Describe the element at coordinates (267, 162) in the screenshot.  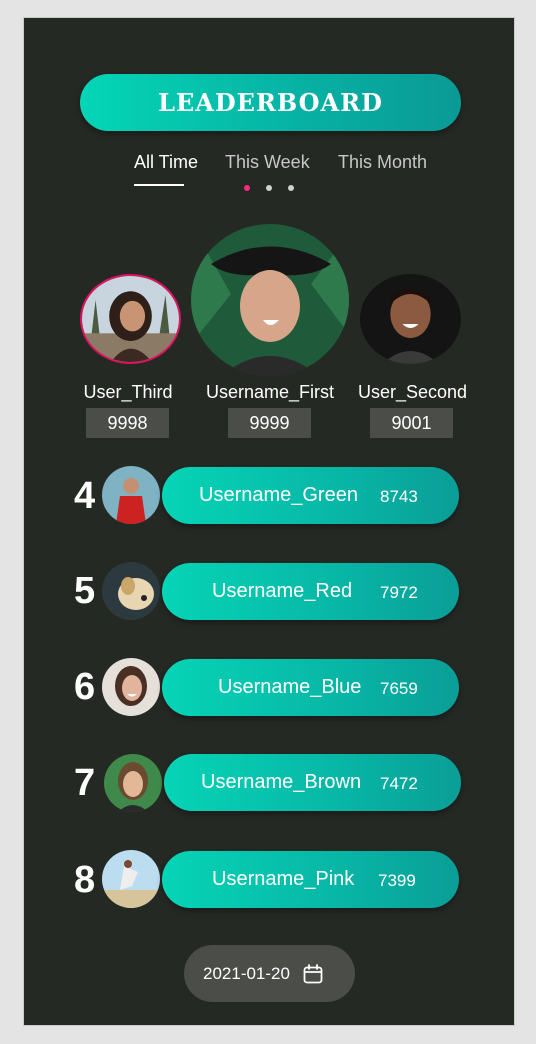
I see `tab-this-week: This Week` at that location.